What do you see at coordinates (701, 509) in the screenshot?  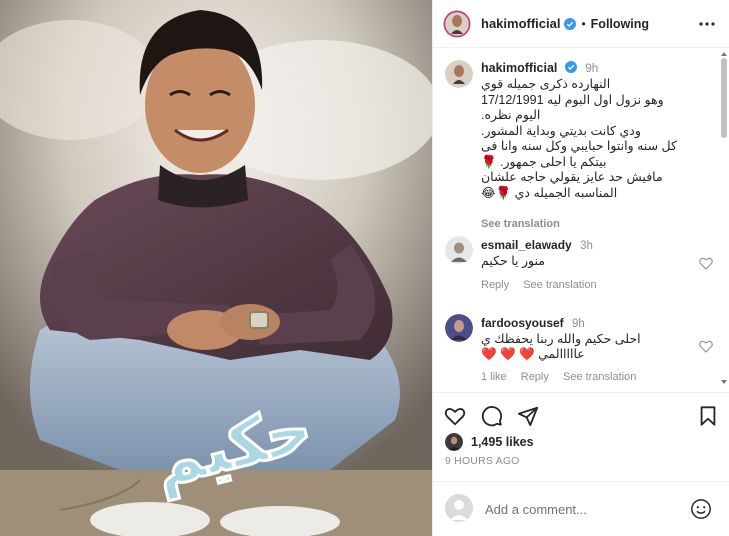 I see `smiley-icon` at bounding box center [701, 509].